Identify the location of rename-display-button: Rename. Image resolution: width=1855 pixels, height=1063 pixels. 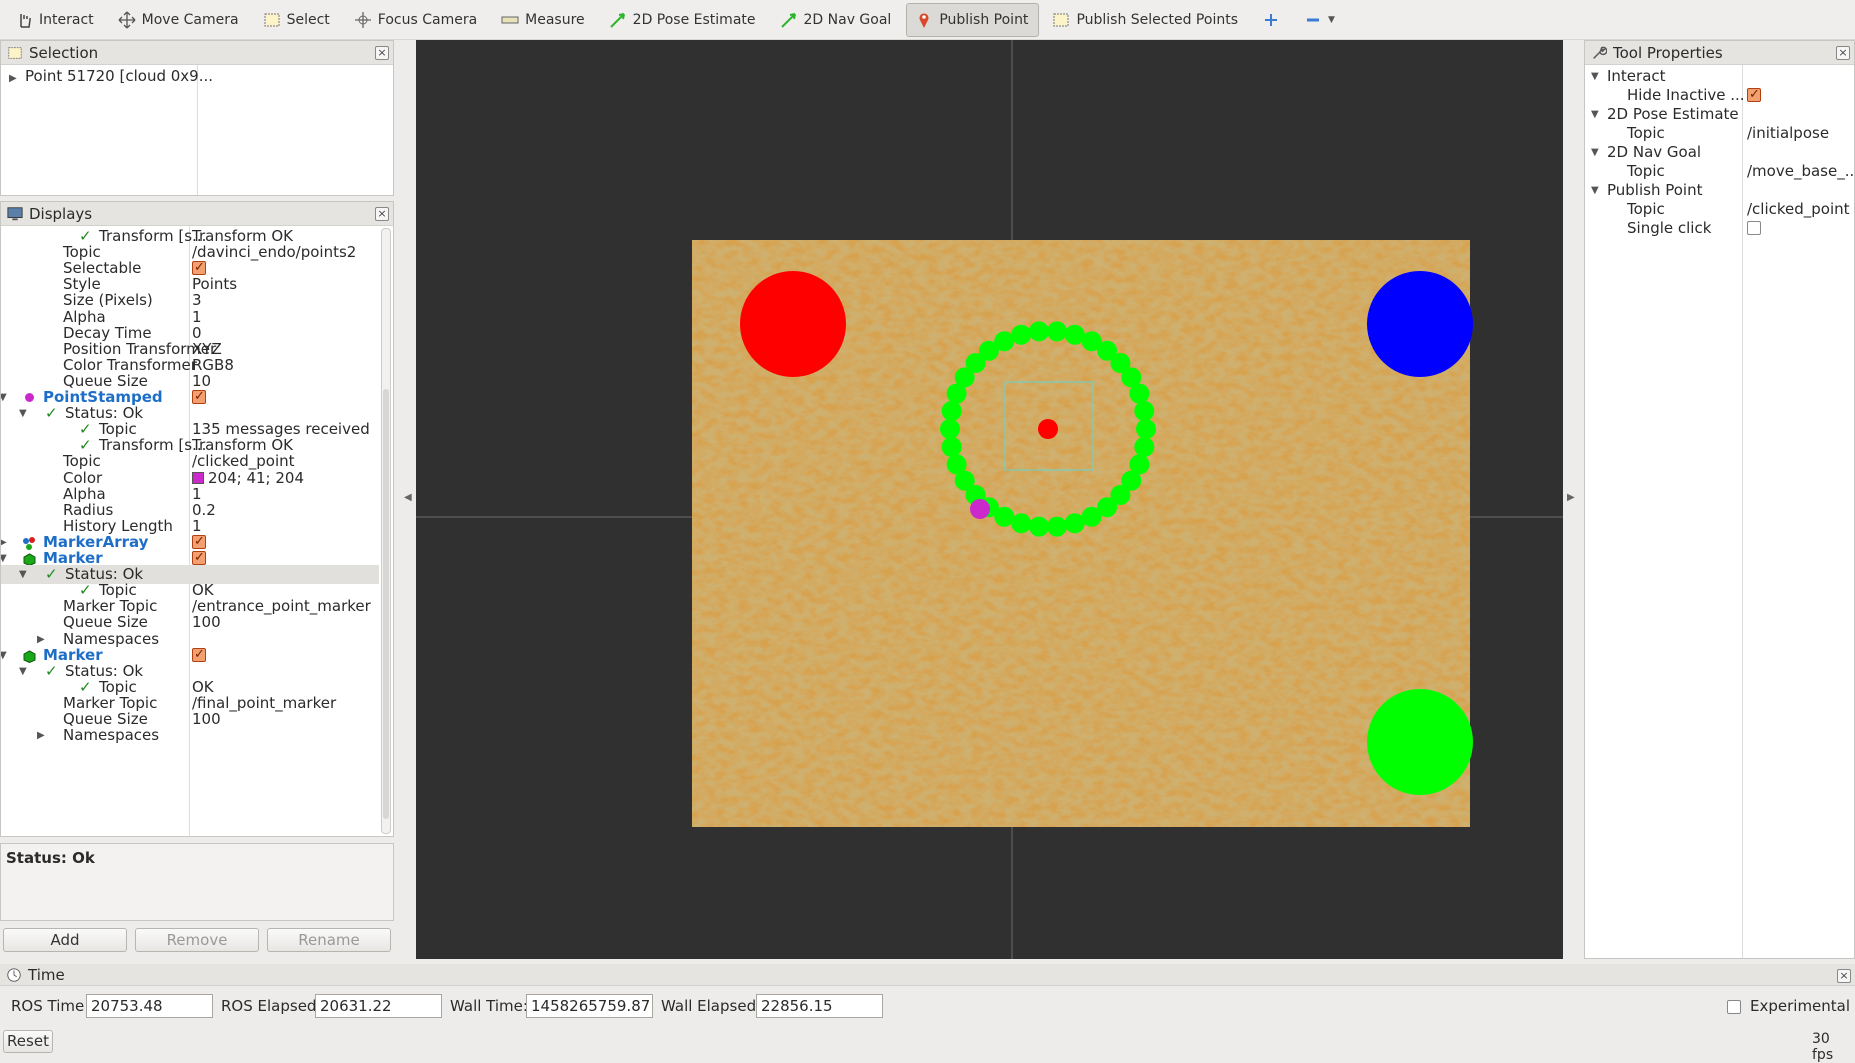
(329, 940).